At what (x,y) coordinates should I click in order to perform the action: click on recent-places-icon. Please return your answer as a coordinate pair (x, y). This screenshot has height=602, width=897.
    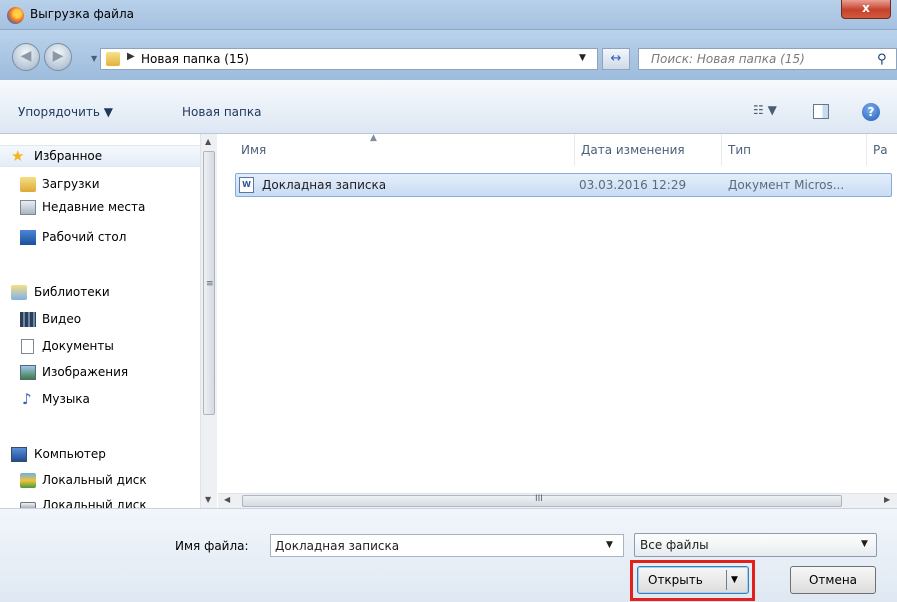
    Looking at the image, I should click on (28, 207).